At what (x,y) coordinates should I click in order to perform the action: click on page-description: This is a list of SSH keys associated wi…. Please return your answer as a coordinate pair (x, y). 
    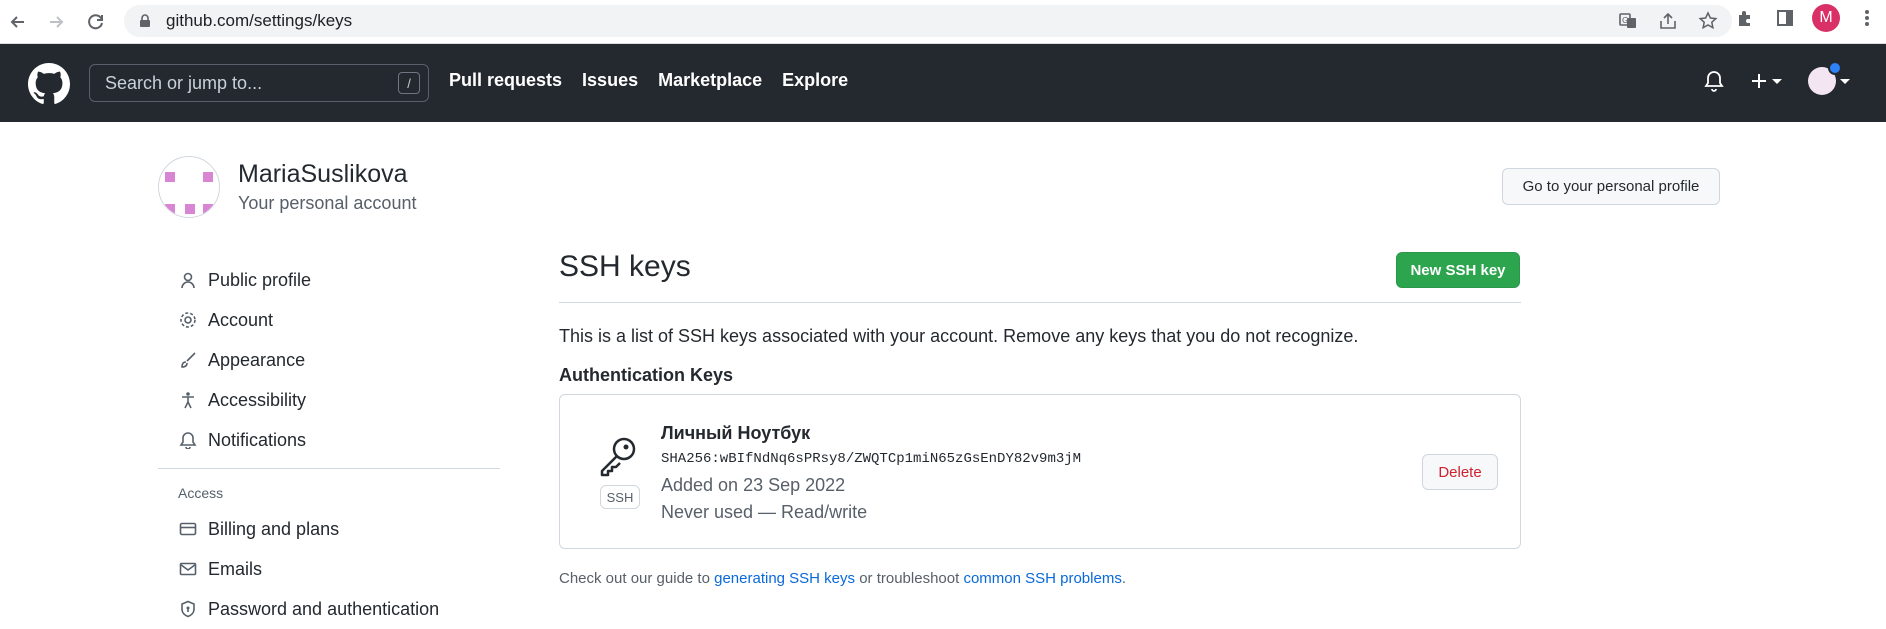
    Looking at the image, I should click on (959, 336).